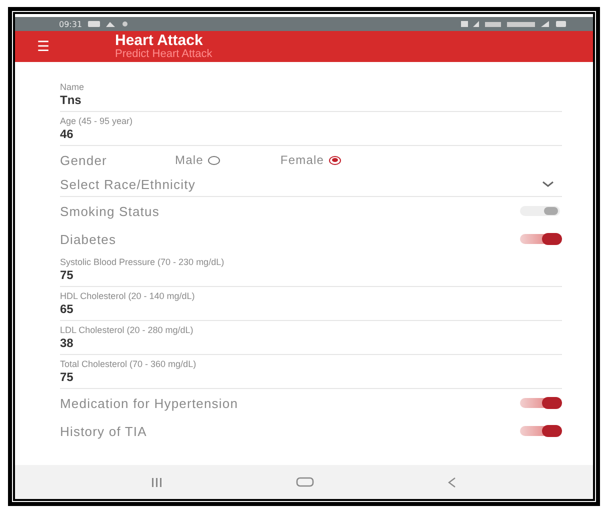 The height and width of the screenshot is (512, 605). What do you see at coordinates (125, 24) in the screenshot?
I see `notification-icon` at bounding box center [125, 24].